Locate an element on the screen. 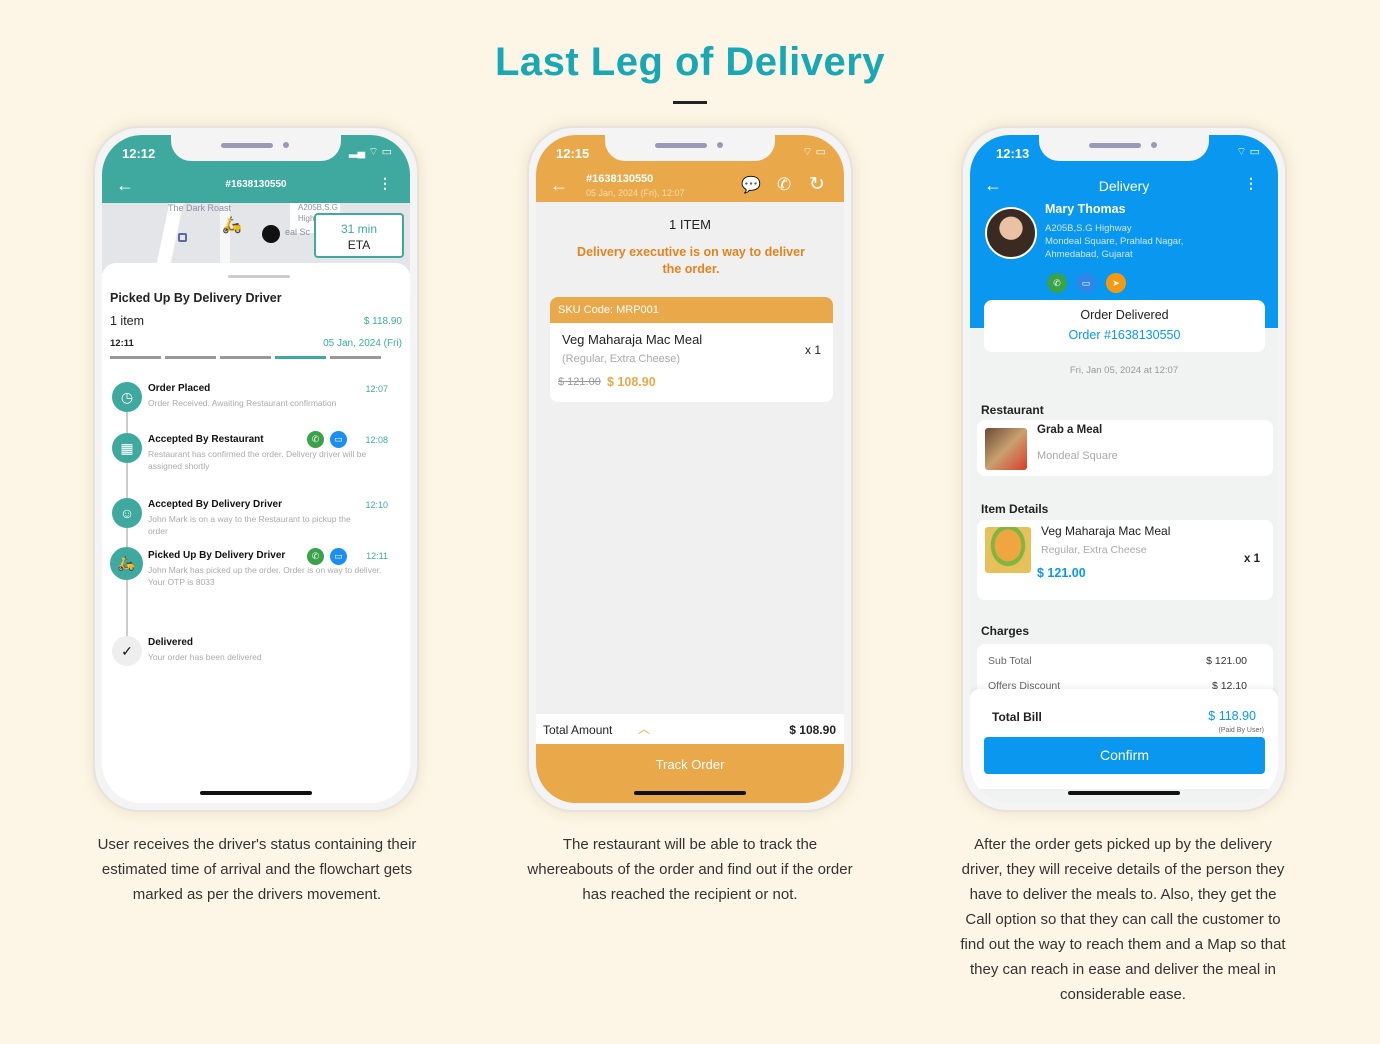 The height and width of the screenshot is (1044, 1380). back-arrow-icon: ← is located at coordinates (559, 185).